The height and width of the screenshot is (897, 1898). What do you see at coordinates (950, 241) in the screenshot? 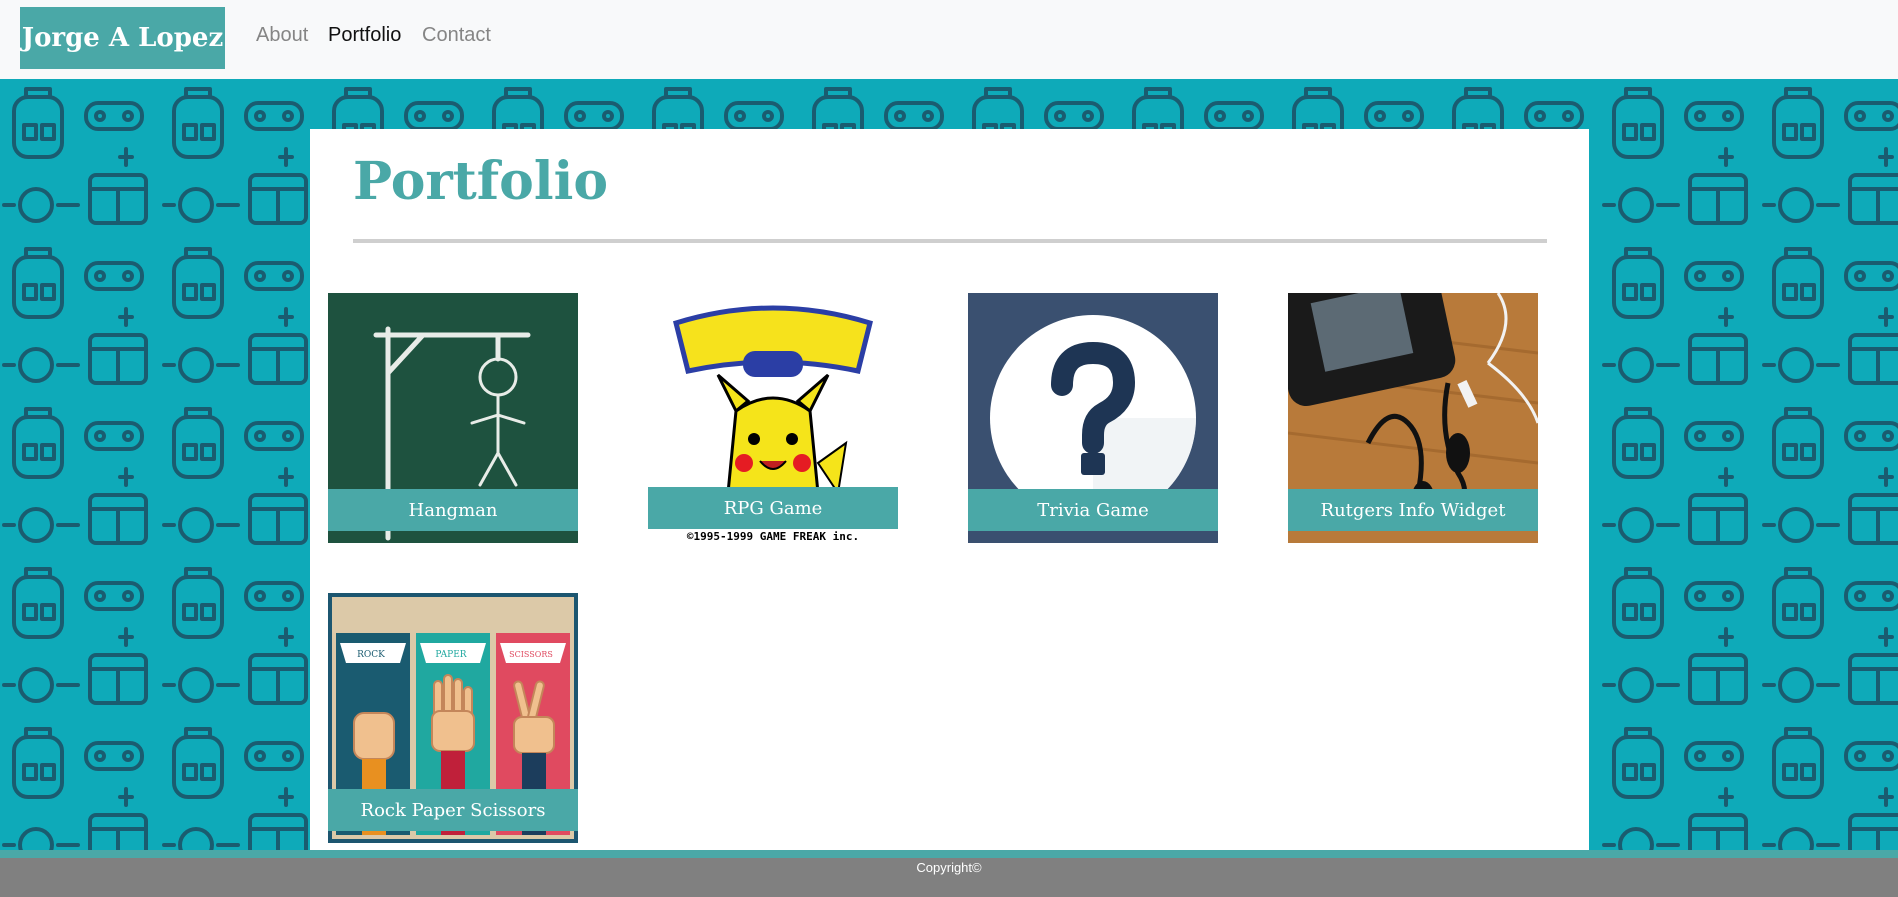
I see `title-divider` at bounding box center [950, 241].